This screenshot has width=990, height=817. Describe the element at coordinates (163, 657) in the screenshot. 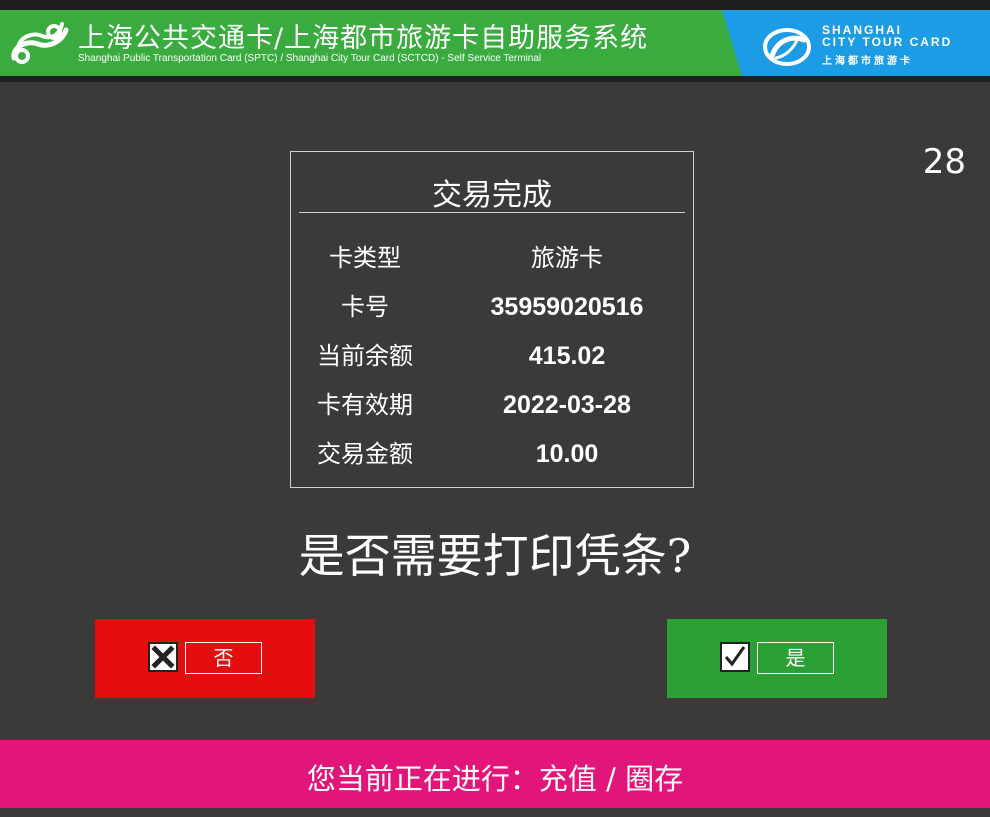

I see `close-icon` at that location.